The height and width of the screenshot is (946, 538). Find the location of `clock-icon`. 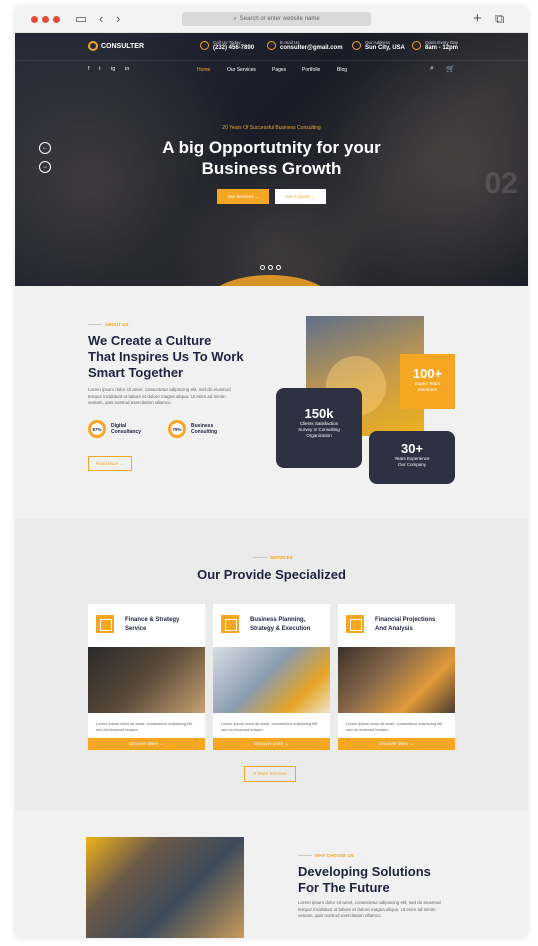

clock-icon is located at coordinates (416, 45).